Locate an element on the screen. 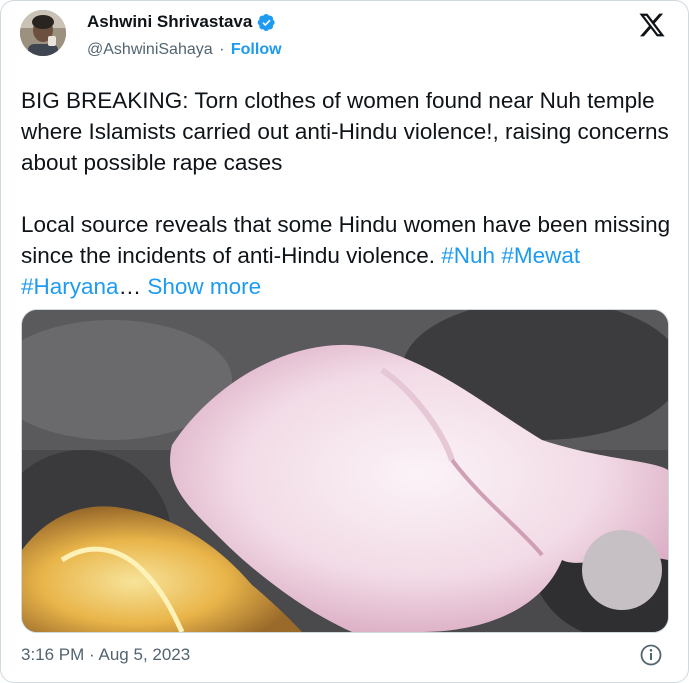 The image size is (689, 683). tweet-timestamp: 3:16 PM · Aug 5, 2023 is located at coordinates (105, 655).